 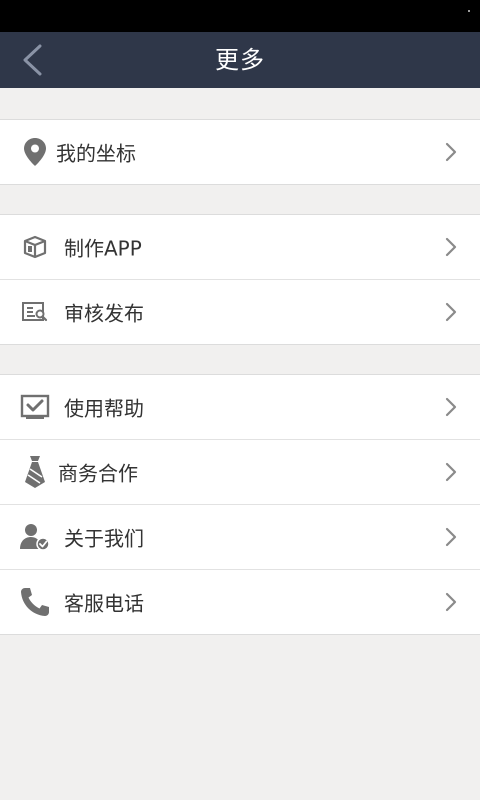 What do you see at coordinates (96, 153) in the screenshot?
I see `menu-item-label: 我的坐标` at bounding box center [96, 153].